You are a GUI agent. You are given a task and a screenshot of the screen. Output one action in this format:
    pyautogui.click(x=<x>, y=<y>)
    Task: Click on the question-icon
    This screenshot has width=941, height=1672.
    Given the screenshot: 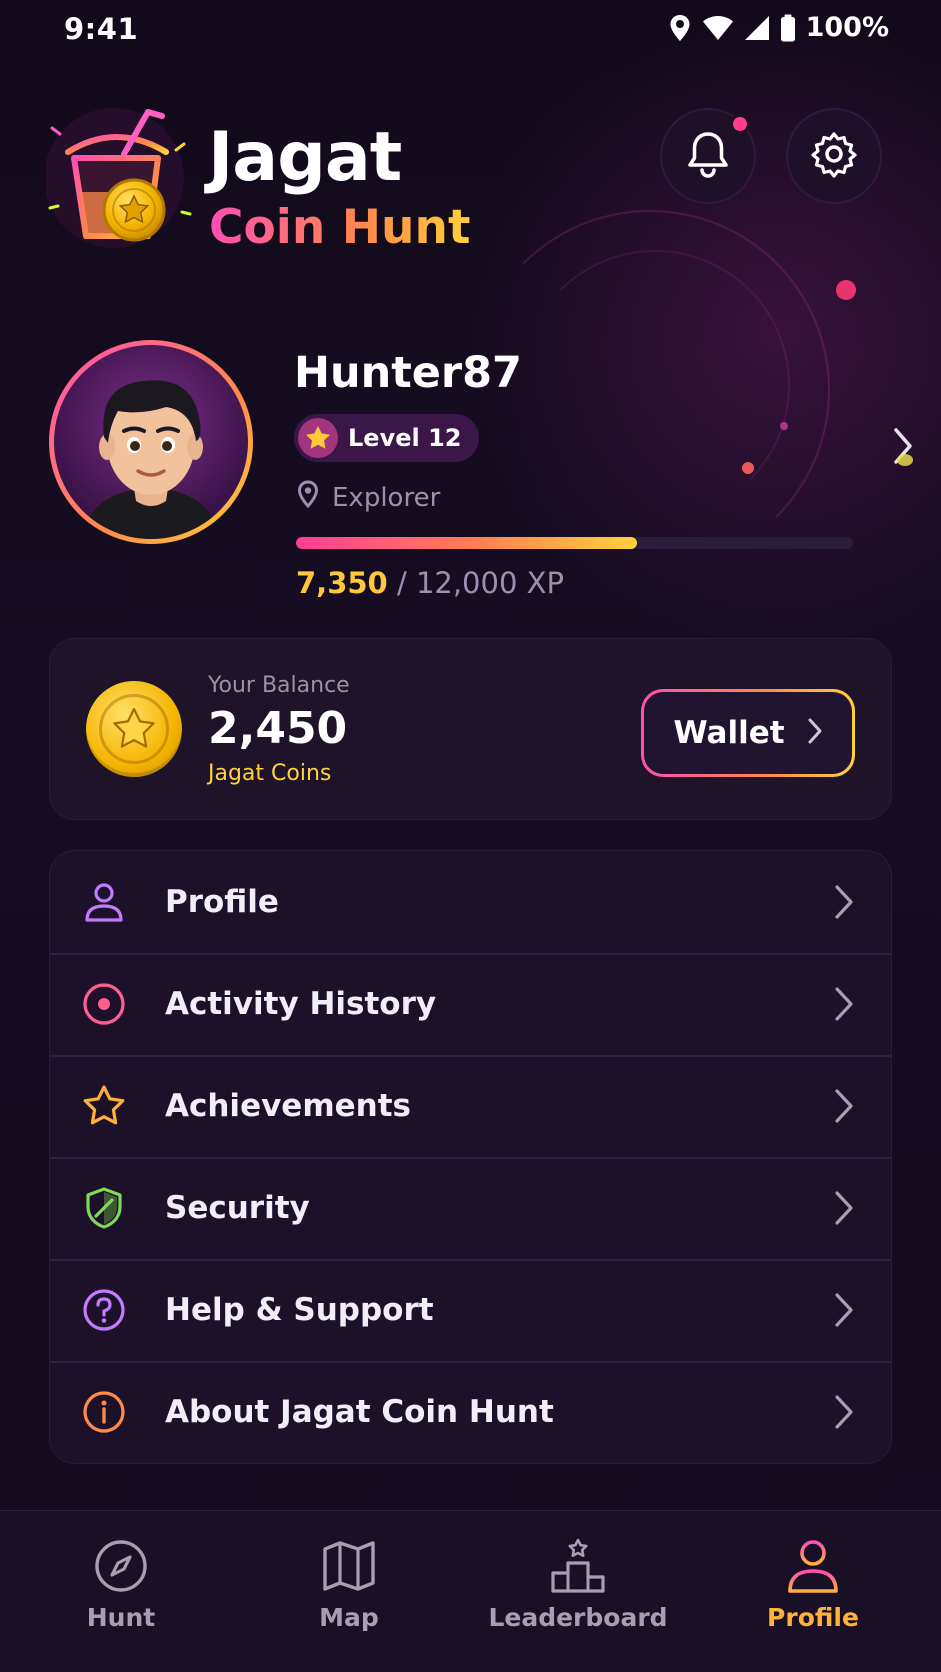 What is the action you would take?
    pyautogui.click(x=104, y=1310)
    